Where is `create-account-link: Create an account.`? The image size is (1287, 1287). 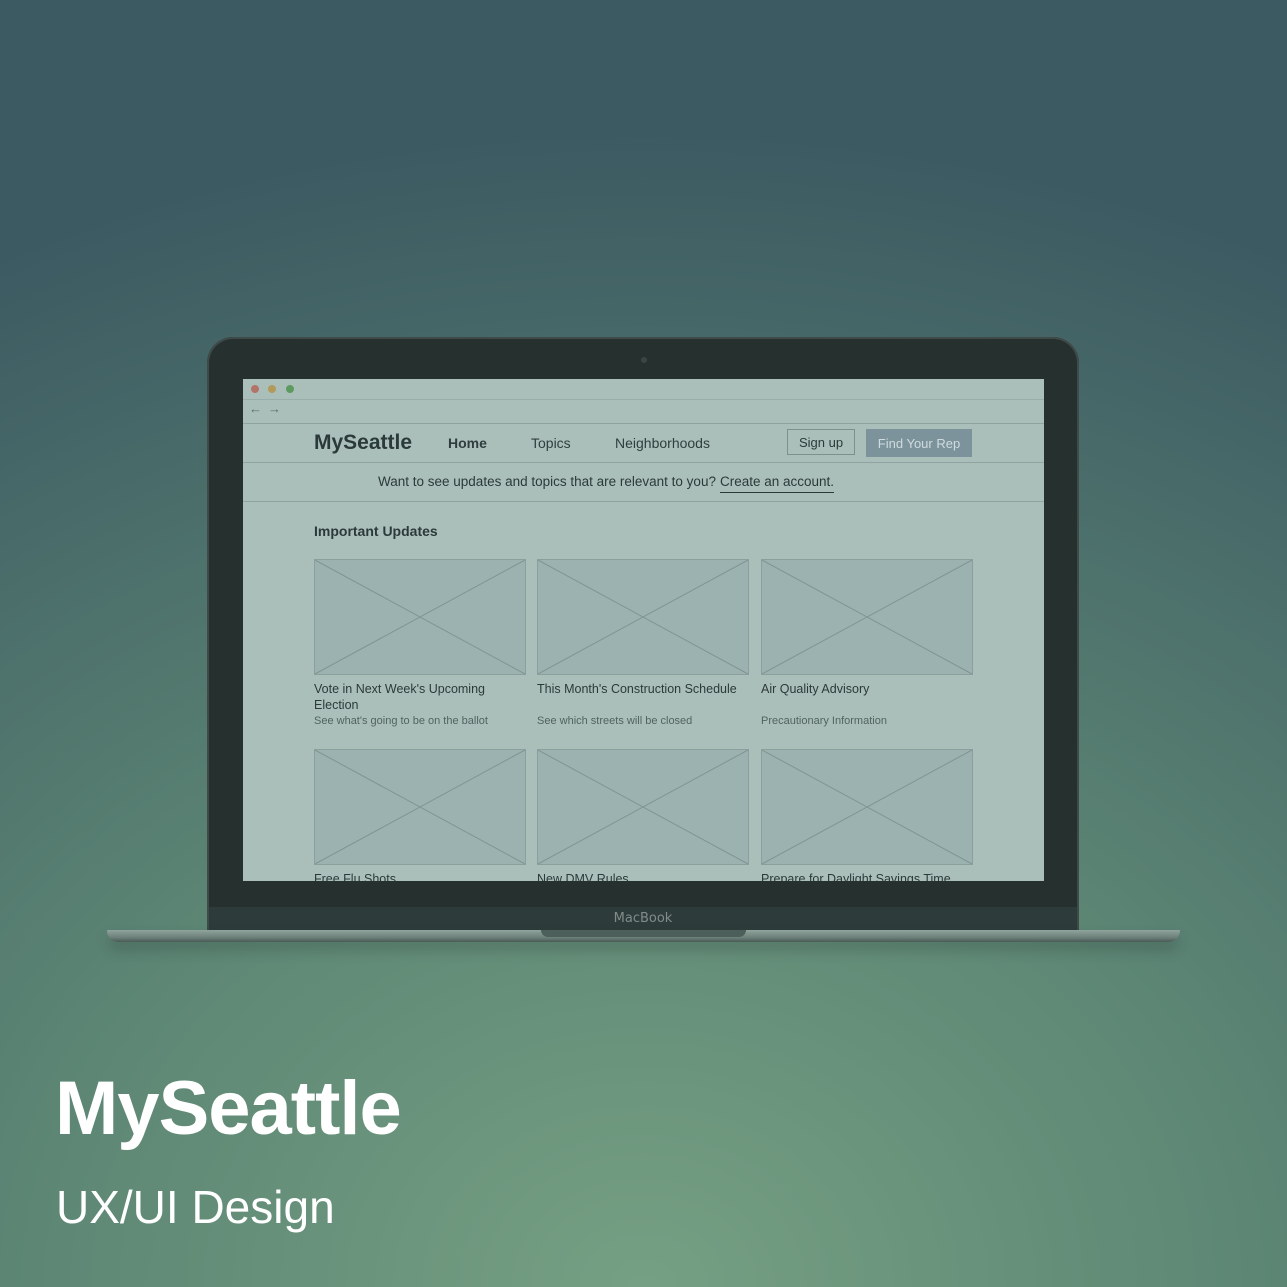
create-account-link: Create an account. is located at coordinates (777, 483).